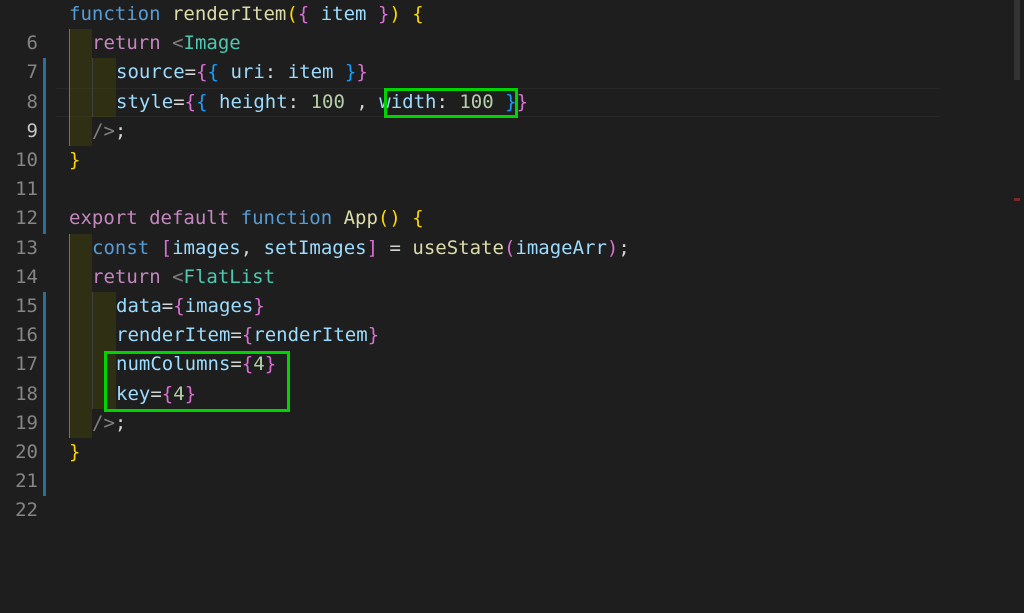 The width and height of the screenshot is (1024, 613). I want to click on code-line: 8 source={{ uri: item }}, so click(512, 102).